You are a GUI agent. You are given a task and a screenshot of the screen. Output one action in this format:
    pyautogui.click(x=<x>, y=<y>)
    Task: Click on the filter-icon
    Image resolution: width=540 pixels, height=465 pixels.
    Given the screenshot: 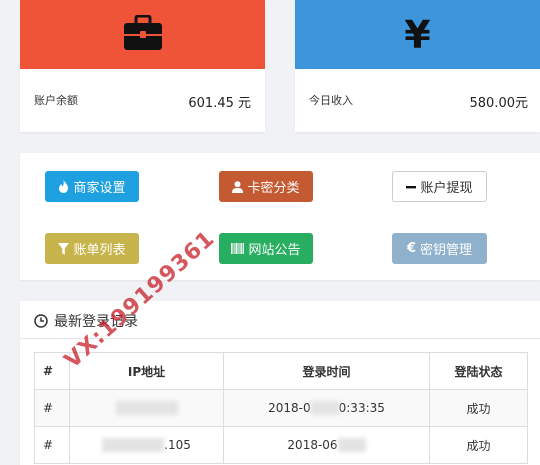 What is the action you would take?
    pyautogui.click(x=64, y=248)
    